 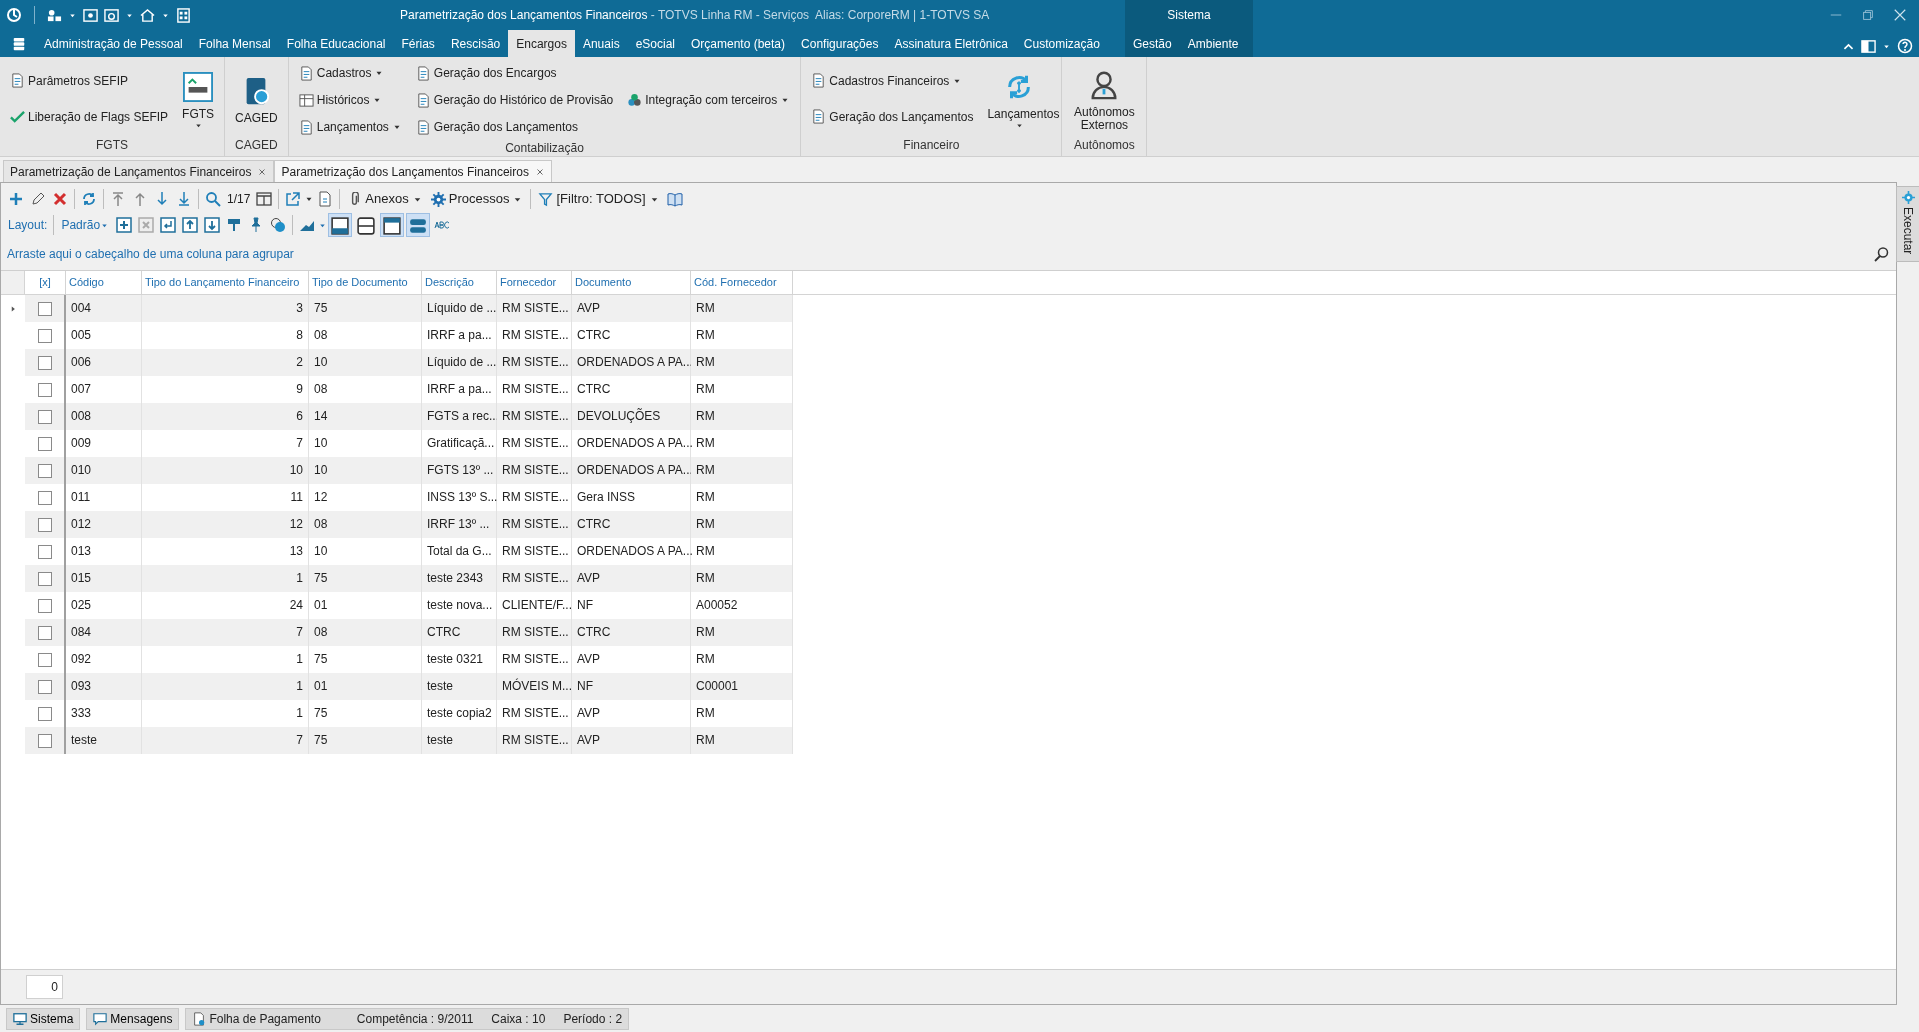 I want to click on window-icon, so click(x=111, y=15).